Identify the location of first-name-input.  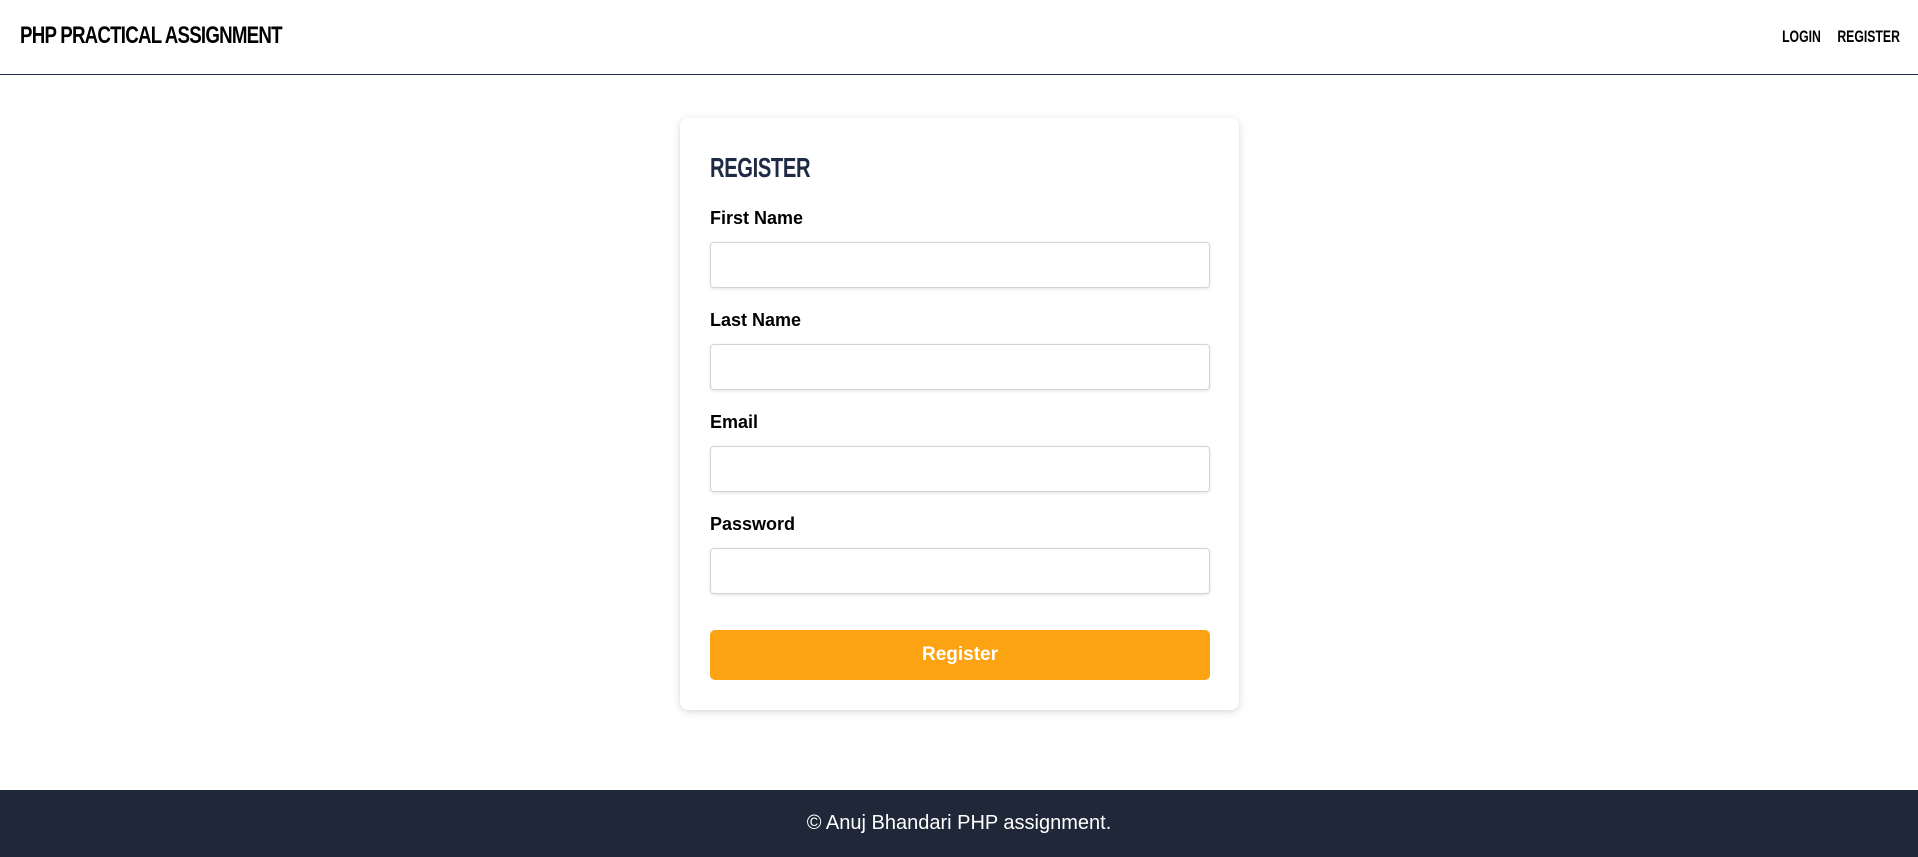
(960, 265).